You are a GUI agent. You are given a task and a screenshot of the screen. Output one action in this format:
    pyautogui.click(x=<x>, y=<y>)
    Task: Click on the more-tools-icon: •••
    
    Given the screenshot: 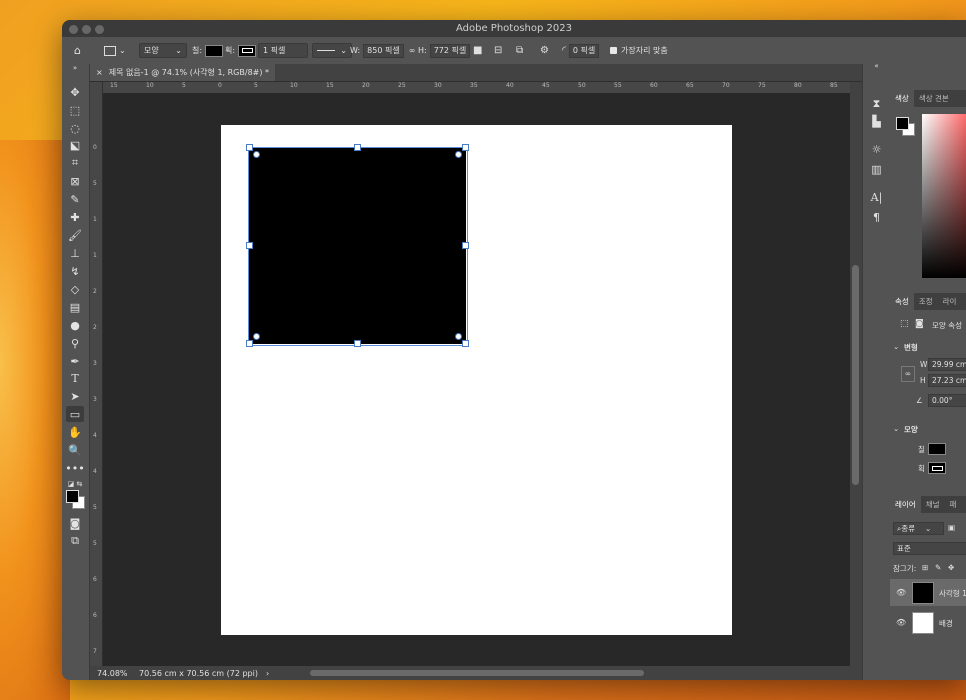 What is the action you would take?
    pyautogui.click(x=74, y=468)
    